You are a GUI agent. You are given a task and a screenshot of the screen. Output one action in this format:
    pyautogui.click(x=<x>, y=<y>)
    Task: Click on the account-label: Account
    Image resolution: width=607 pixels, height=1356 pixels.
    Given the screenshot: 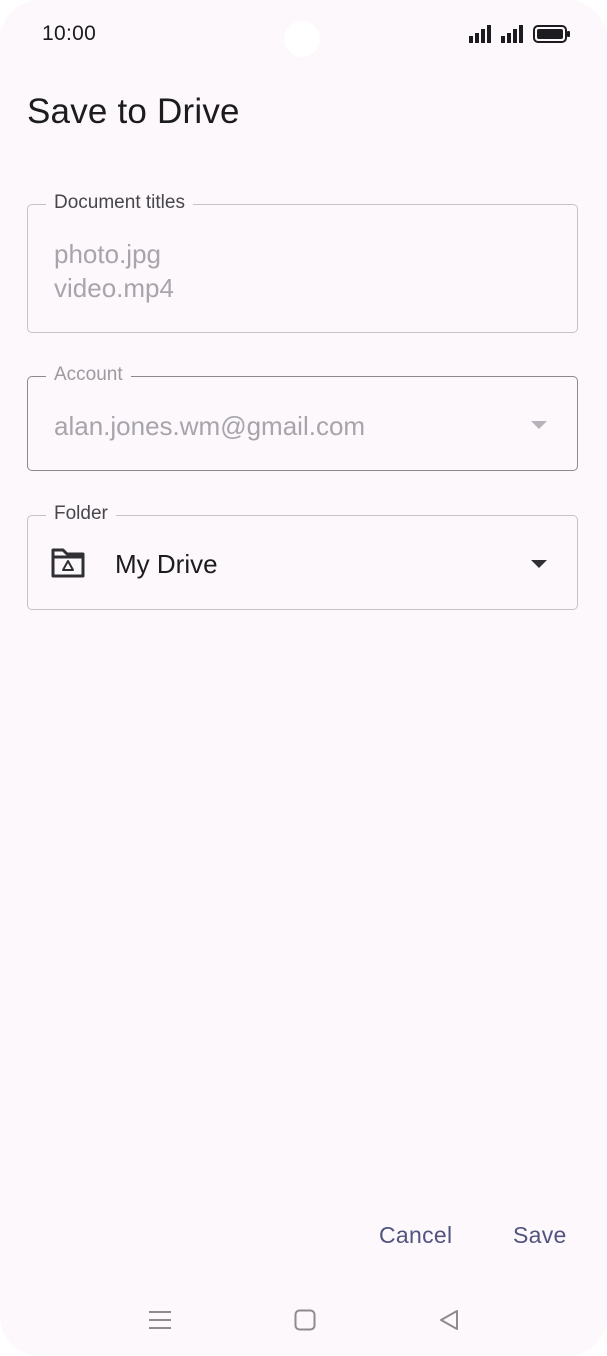 What is the action you would take?
    pyautogui.click(x=88, y=375)
    